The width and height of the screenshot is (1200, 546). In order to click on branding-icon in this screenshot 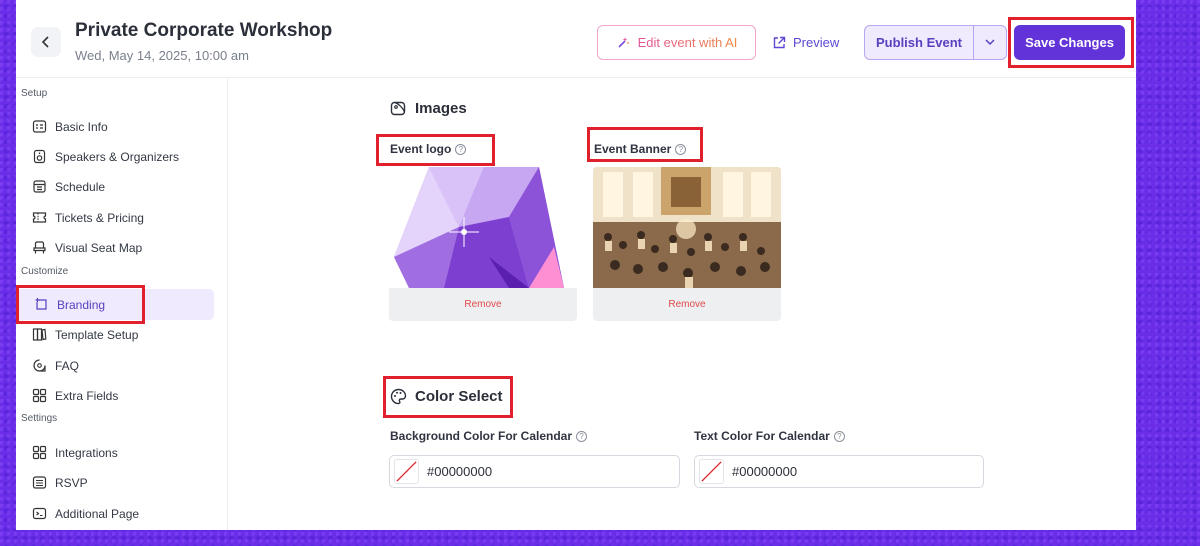, I will do `click(41, 304)`.